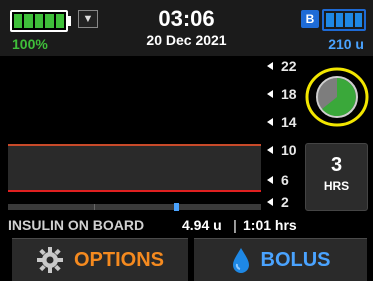 The image size is (373, 281). Describe the element at coordinates (134, 167) in the screenshot. I see `target-range-band` at that location.